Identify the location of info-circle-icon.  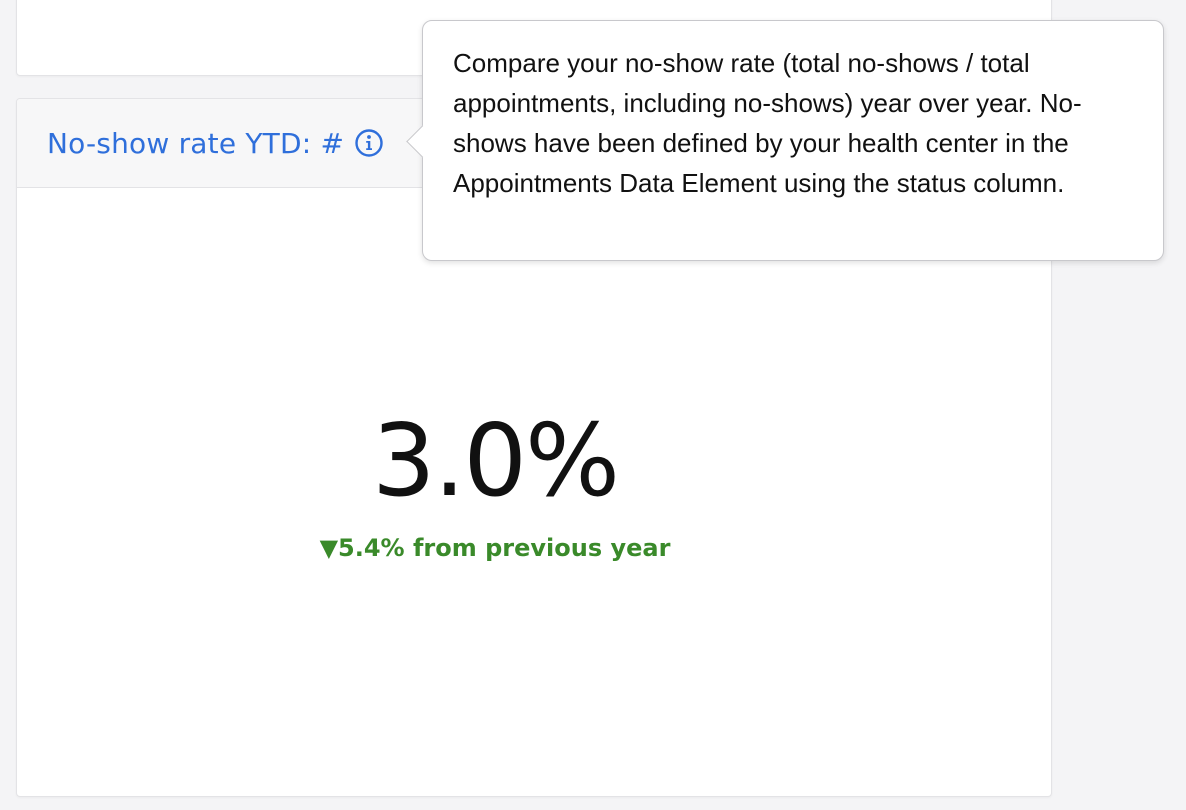
(369, 143).